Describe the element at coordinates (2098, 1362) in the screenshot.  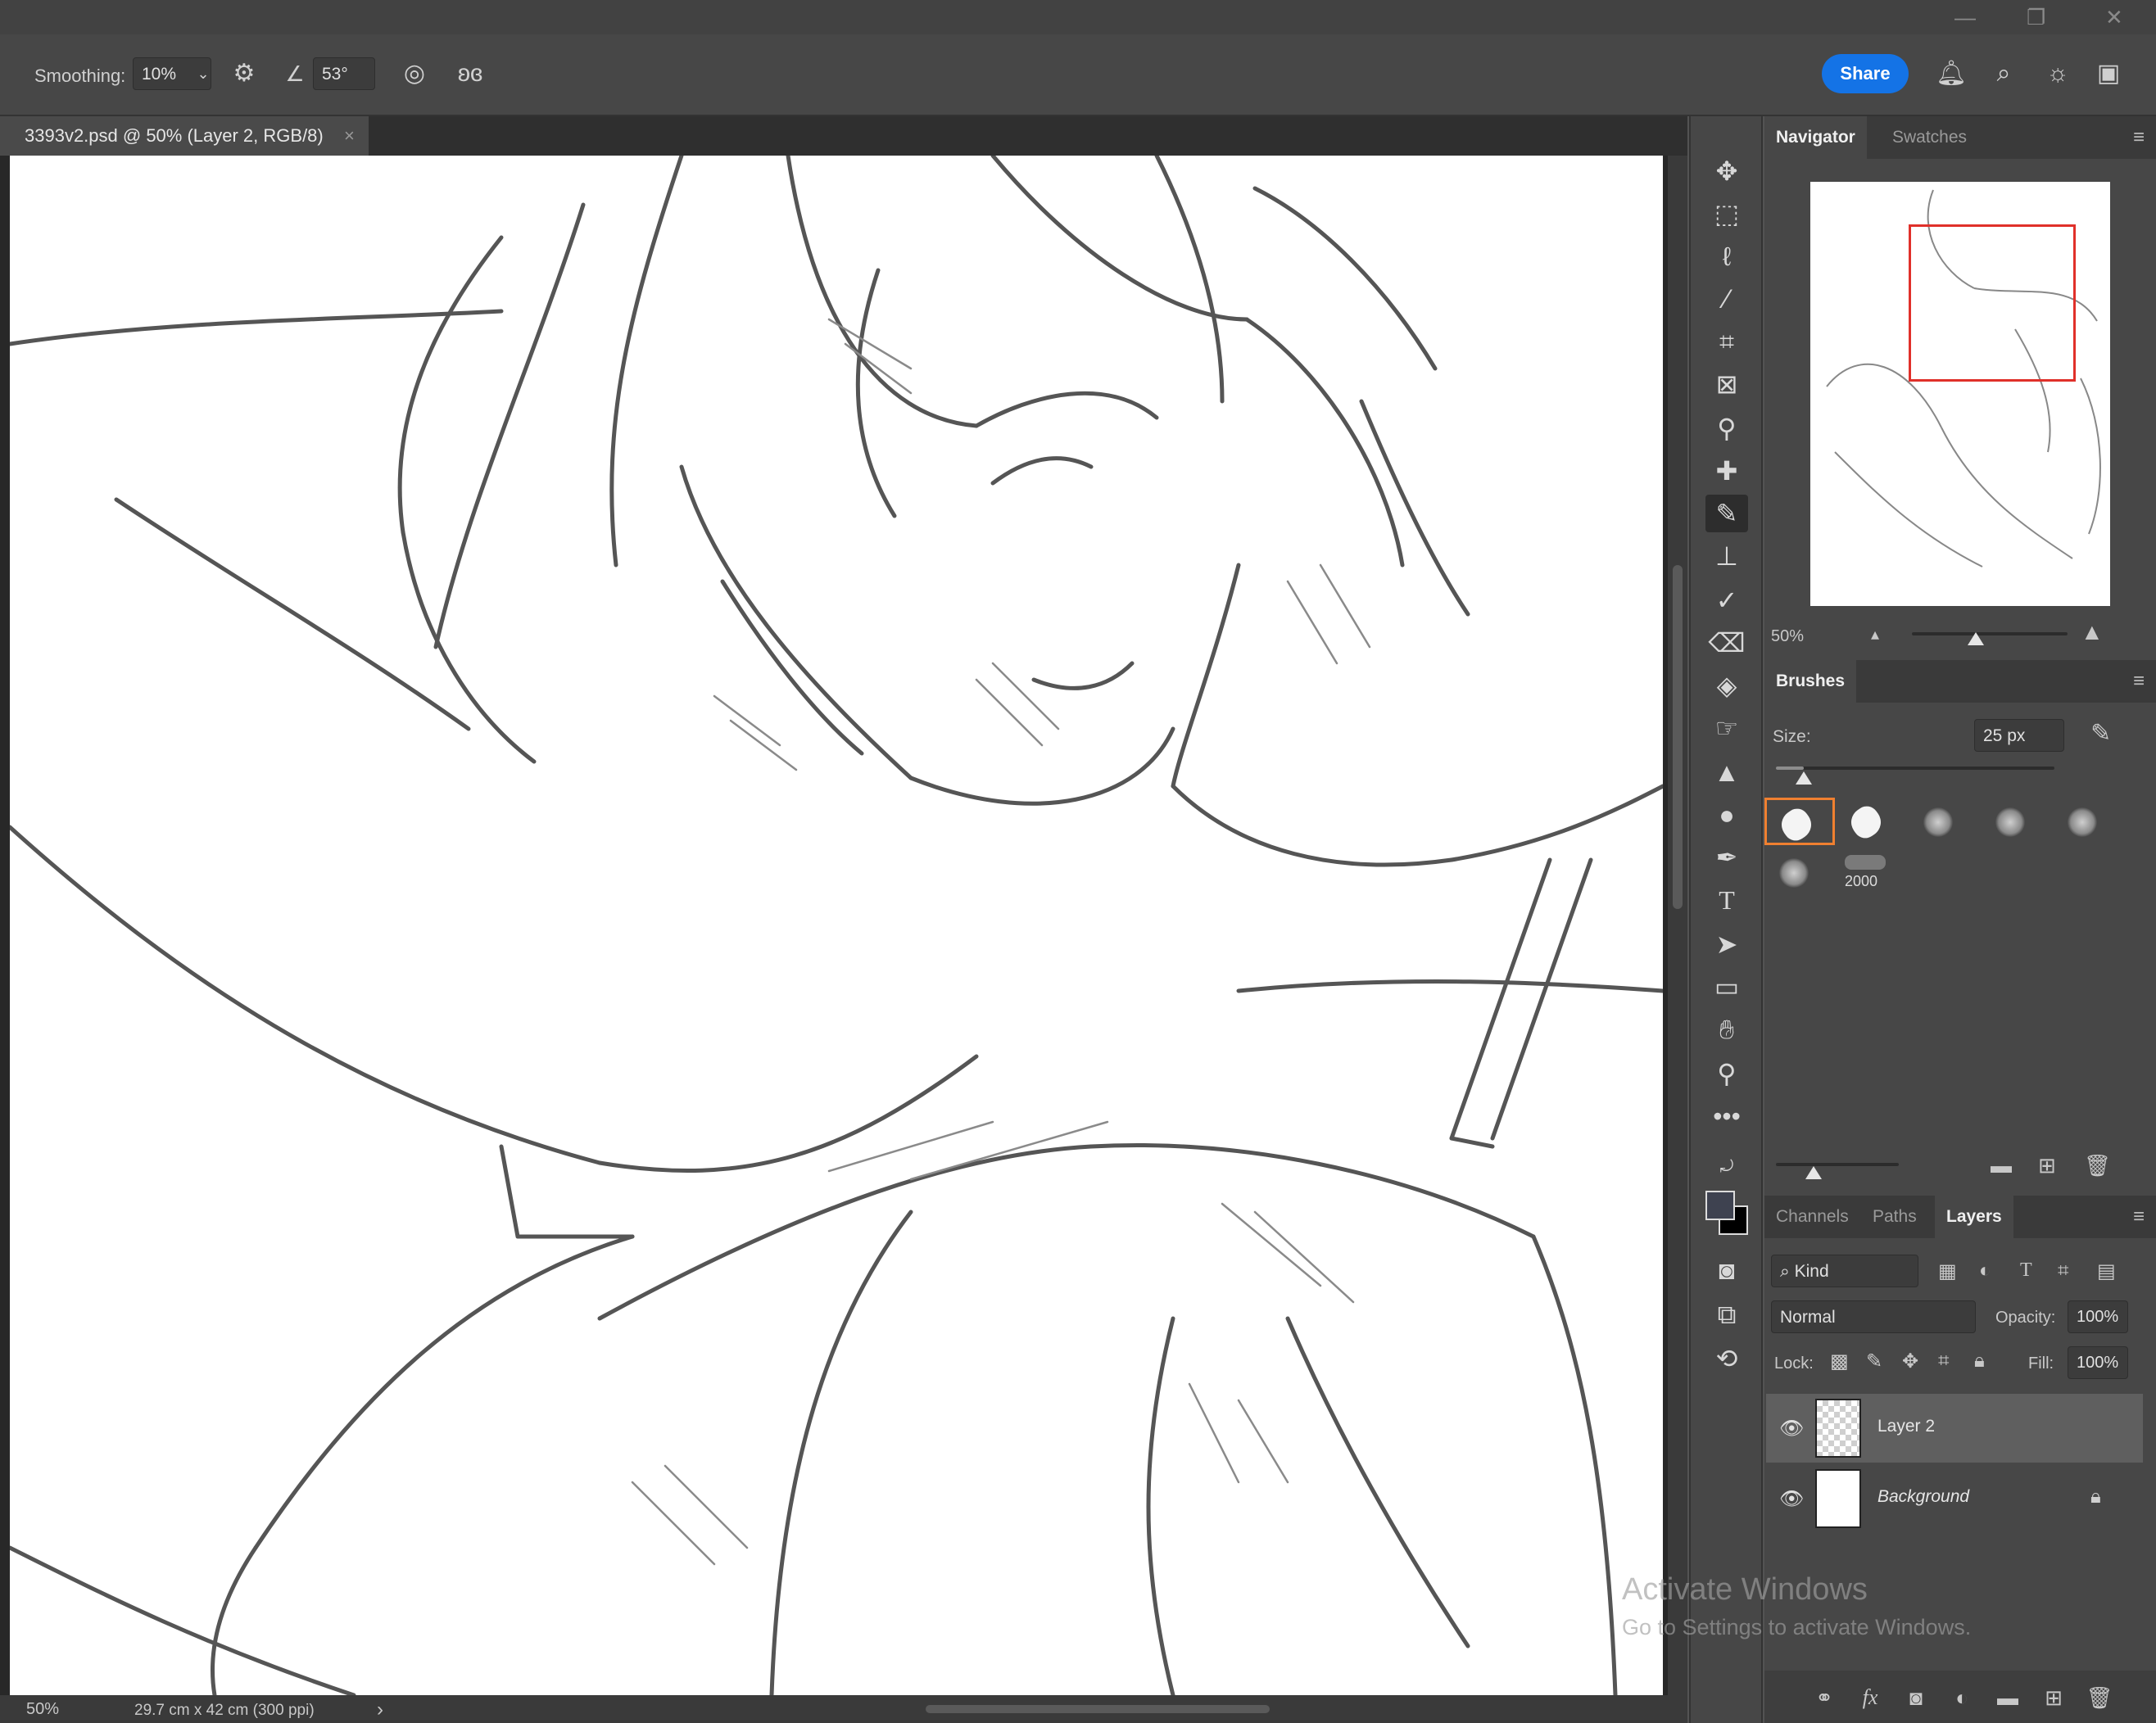
I see `fill-field: 100%` at that location.